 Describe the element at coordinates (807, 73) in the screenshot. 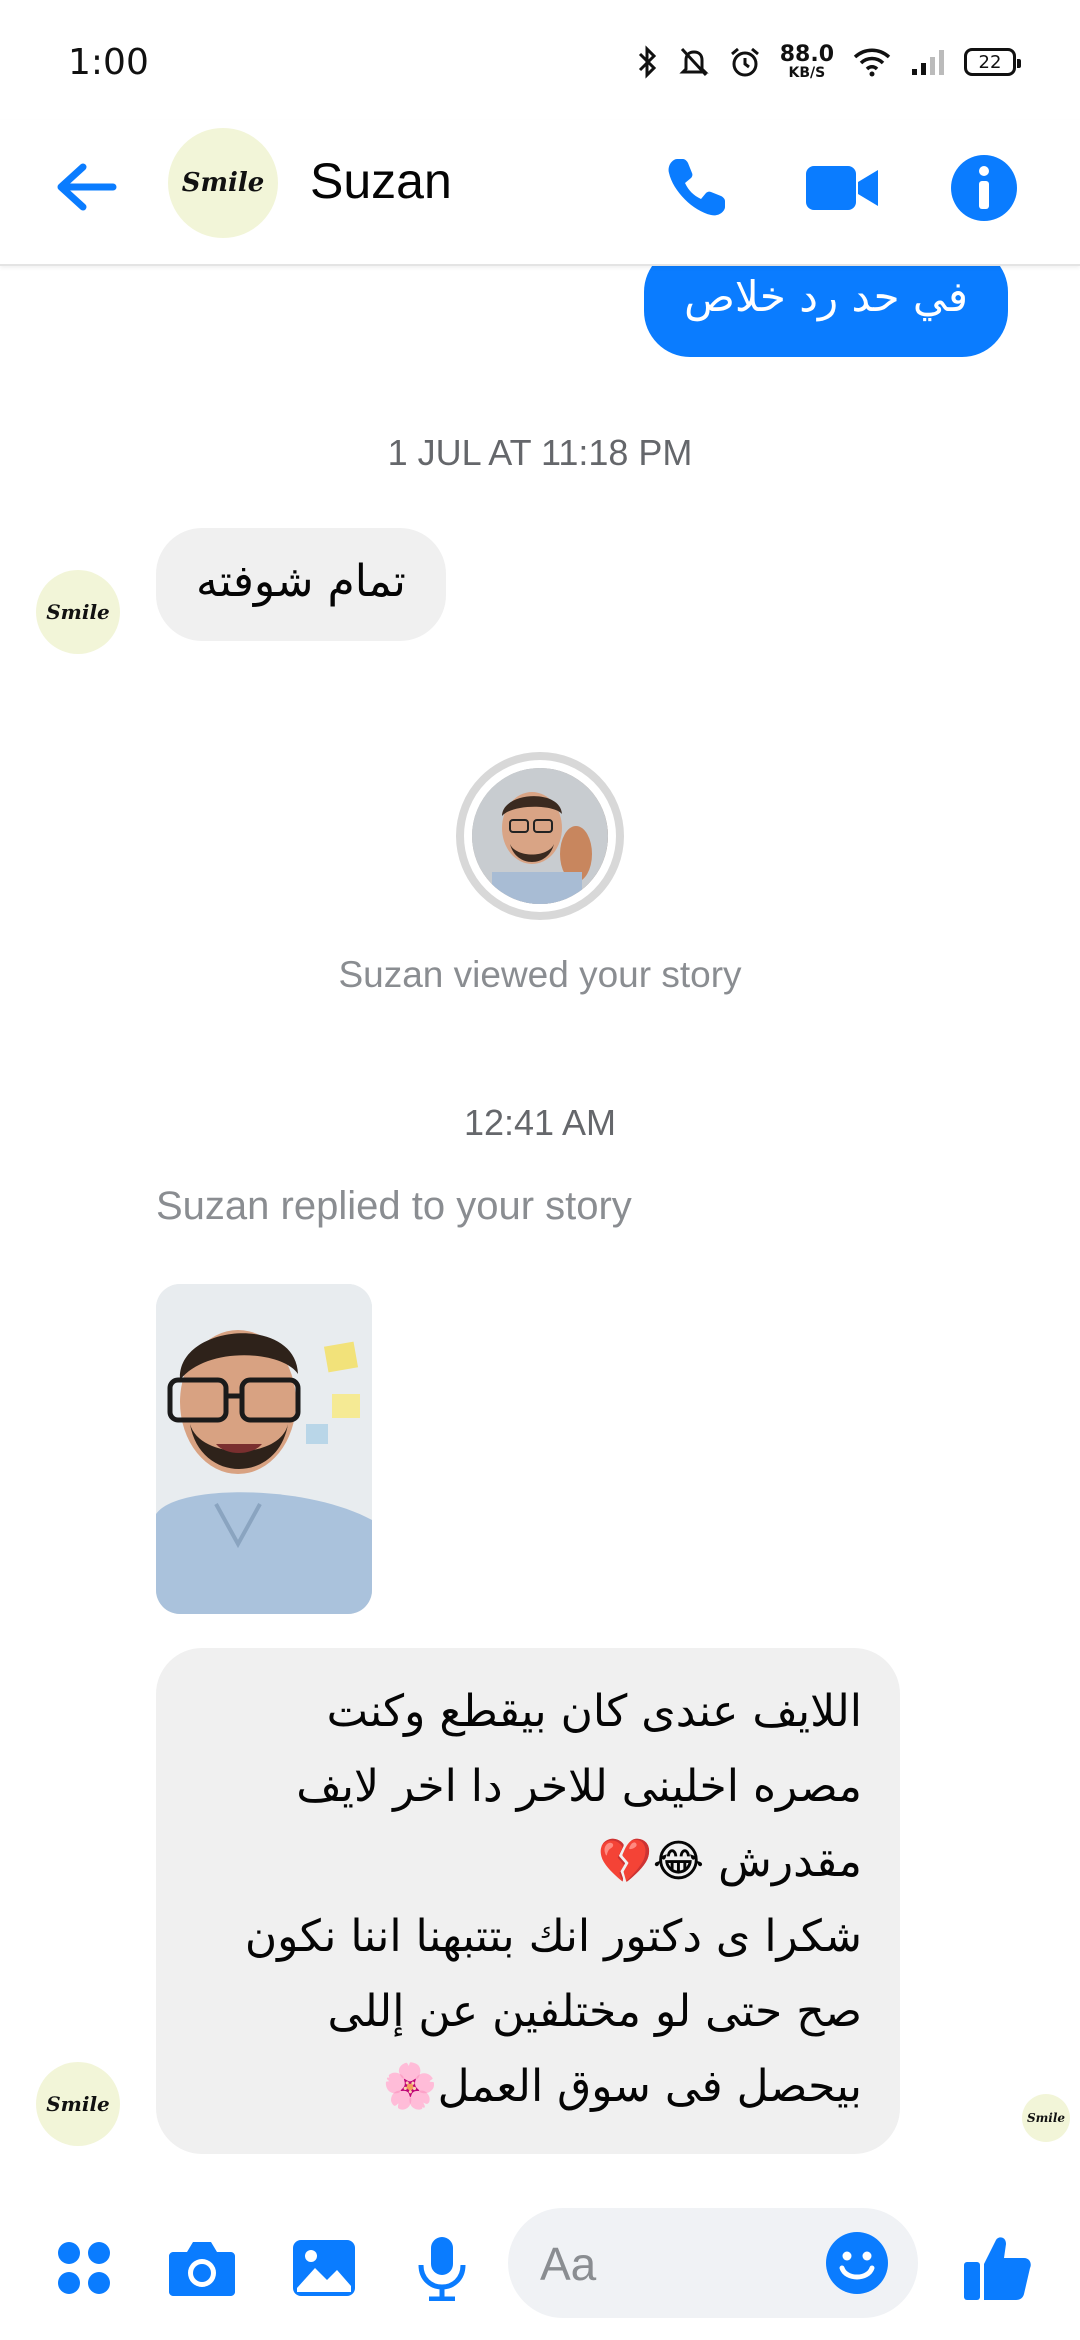

I see `network-speed-unit: KB/S` at that location.